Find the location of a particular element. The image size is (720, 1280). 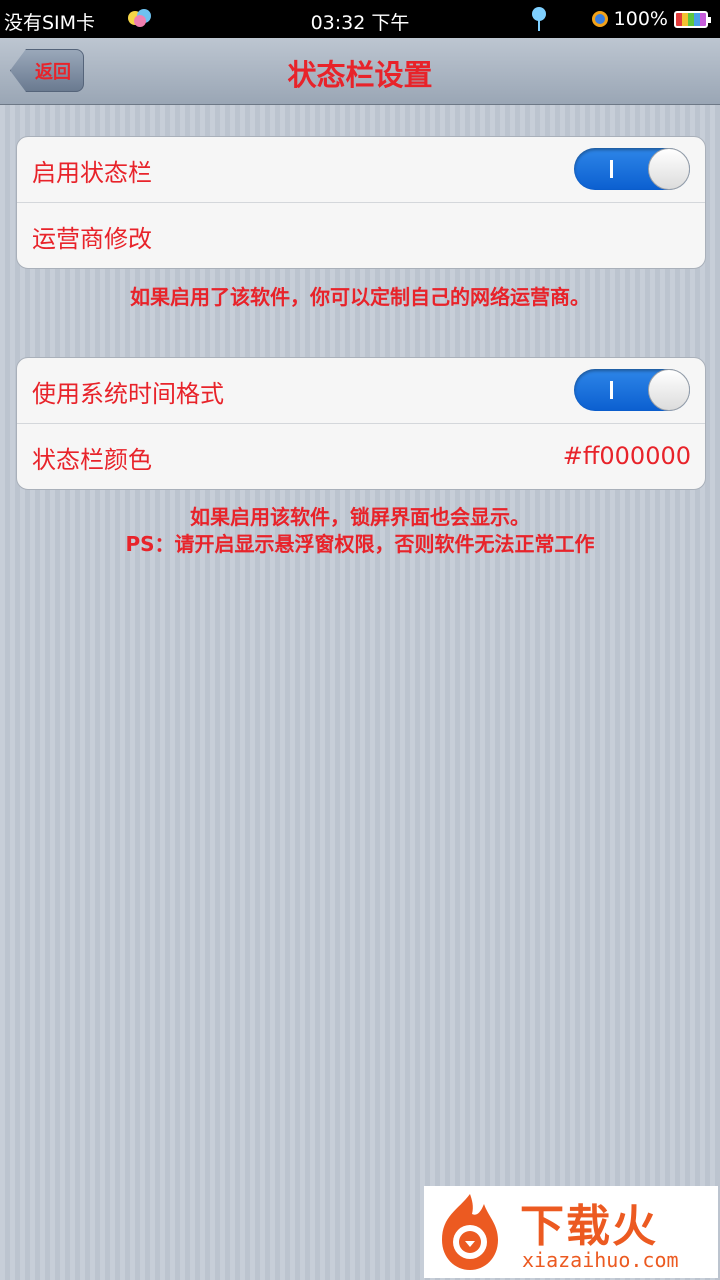

status-bar: 没有SIM卡 03:32 下午 100% is located at coordinates (360, 19).